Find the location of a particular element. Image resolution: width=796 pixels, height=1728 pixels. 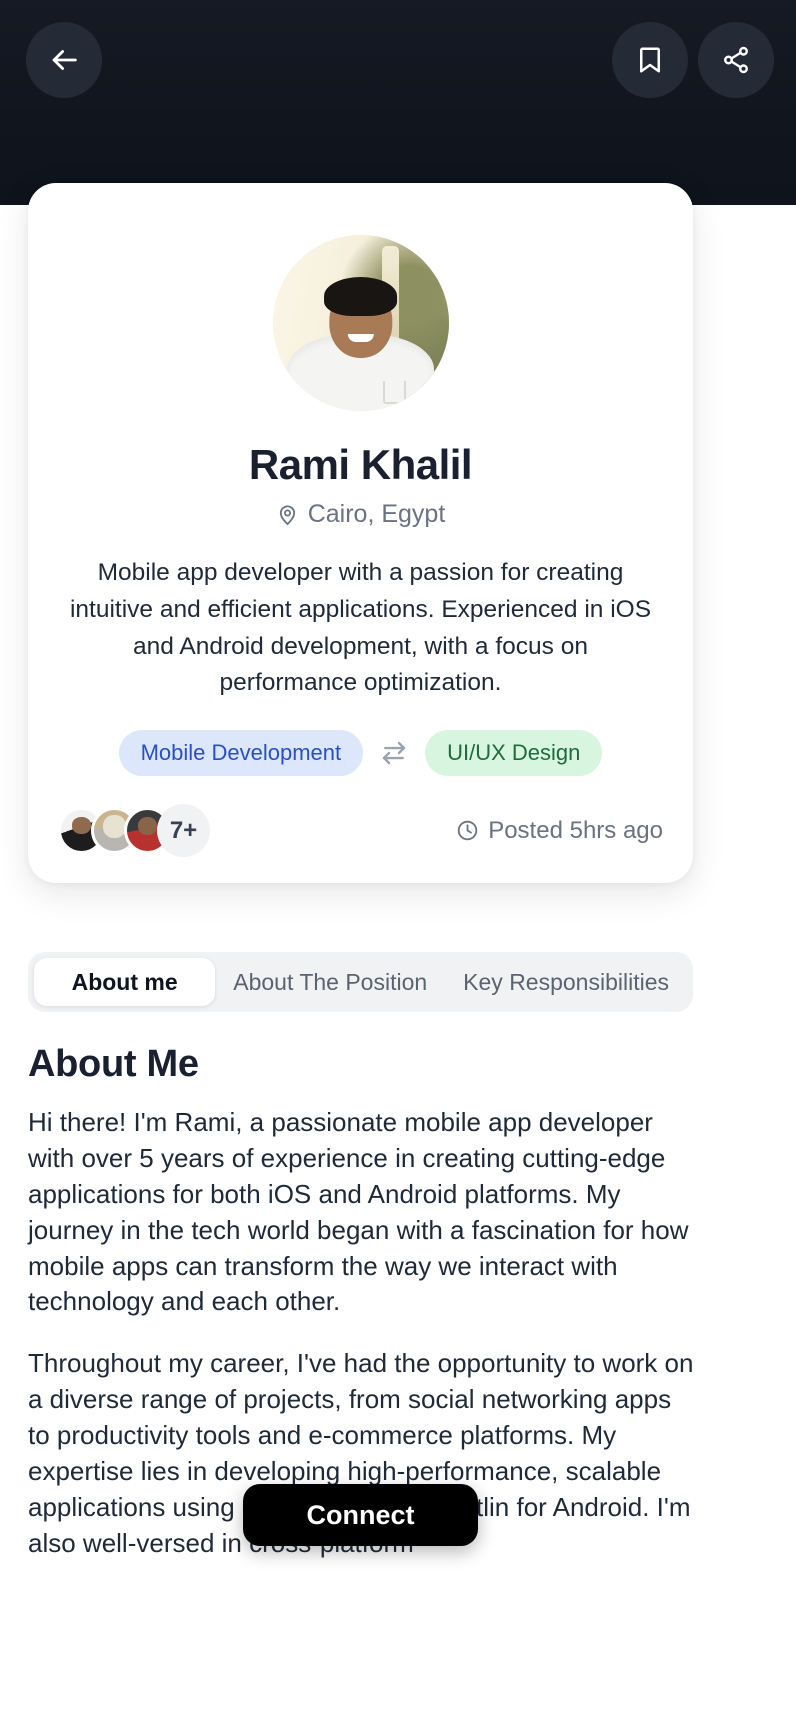

share-icon is located at coordinates (736, 60).